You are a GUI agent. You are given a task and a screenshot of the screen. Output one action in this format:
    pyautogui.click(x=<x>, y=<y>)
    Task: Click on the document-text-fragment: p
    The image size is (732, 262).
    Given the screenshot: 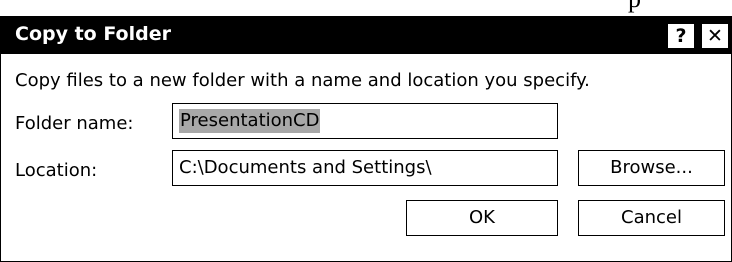 What is the action you would take?
    pyautogui.click(x=634, y=6)
    